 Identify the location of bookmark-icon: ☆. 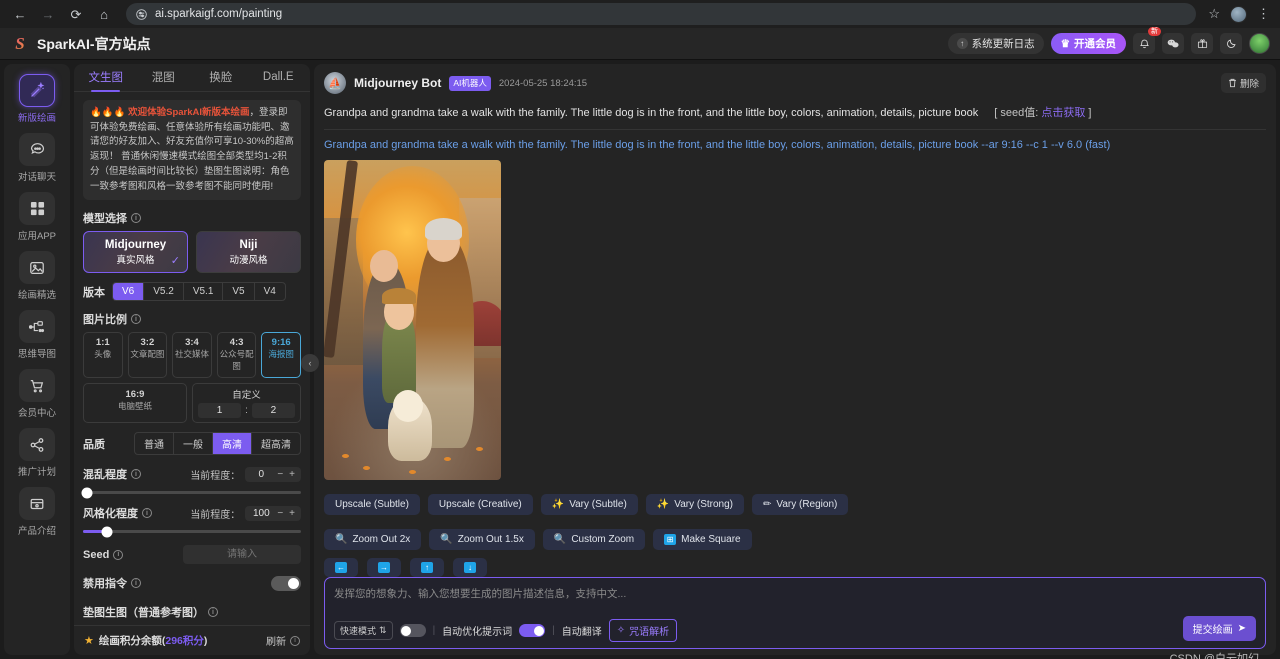
(1214, 14).